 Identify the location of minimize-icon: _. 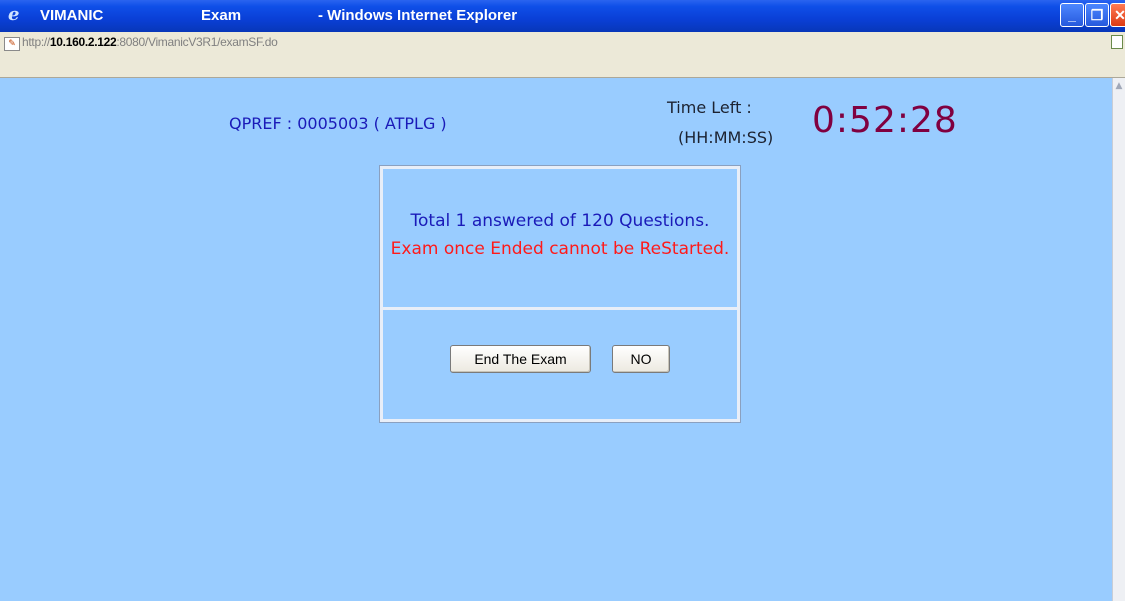
(1072, 15).